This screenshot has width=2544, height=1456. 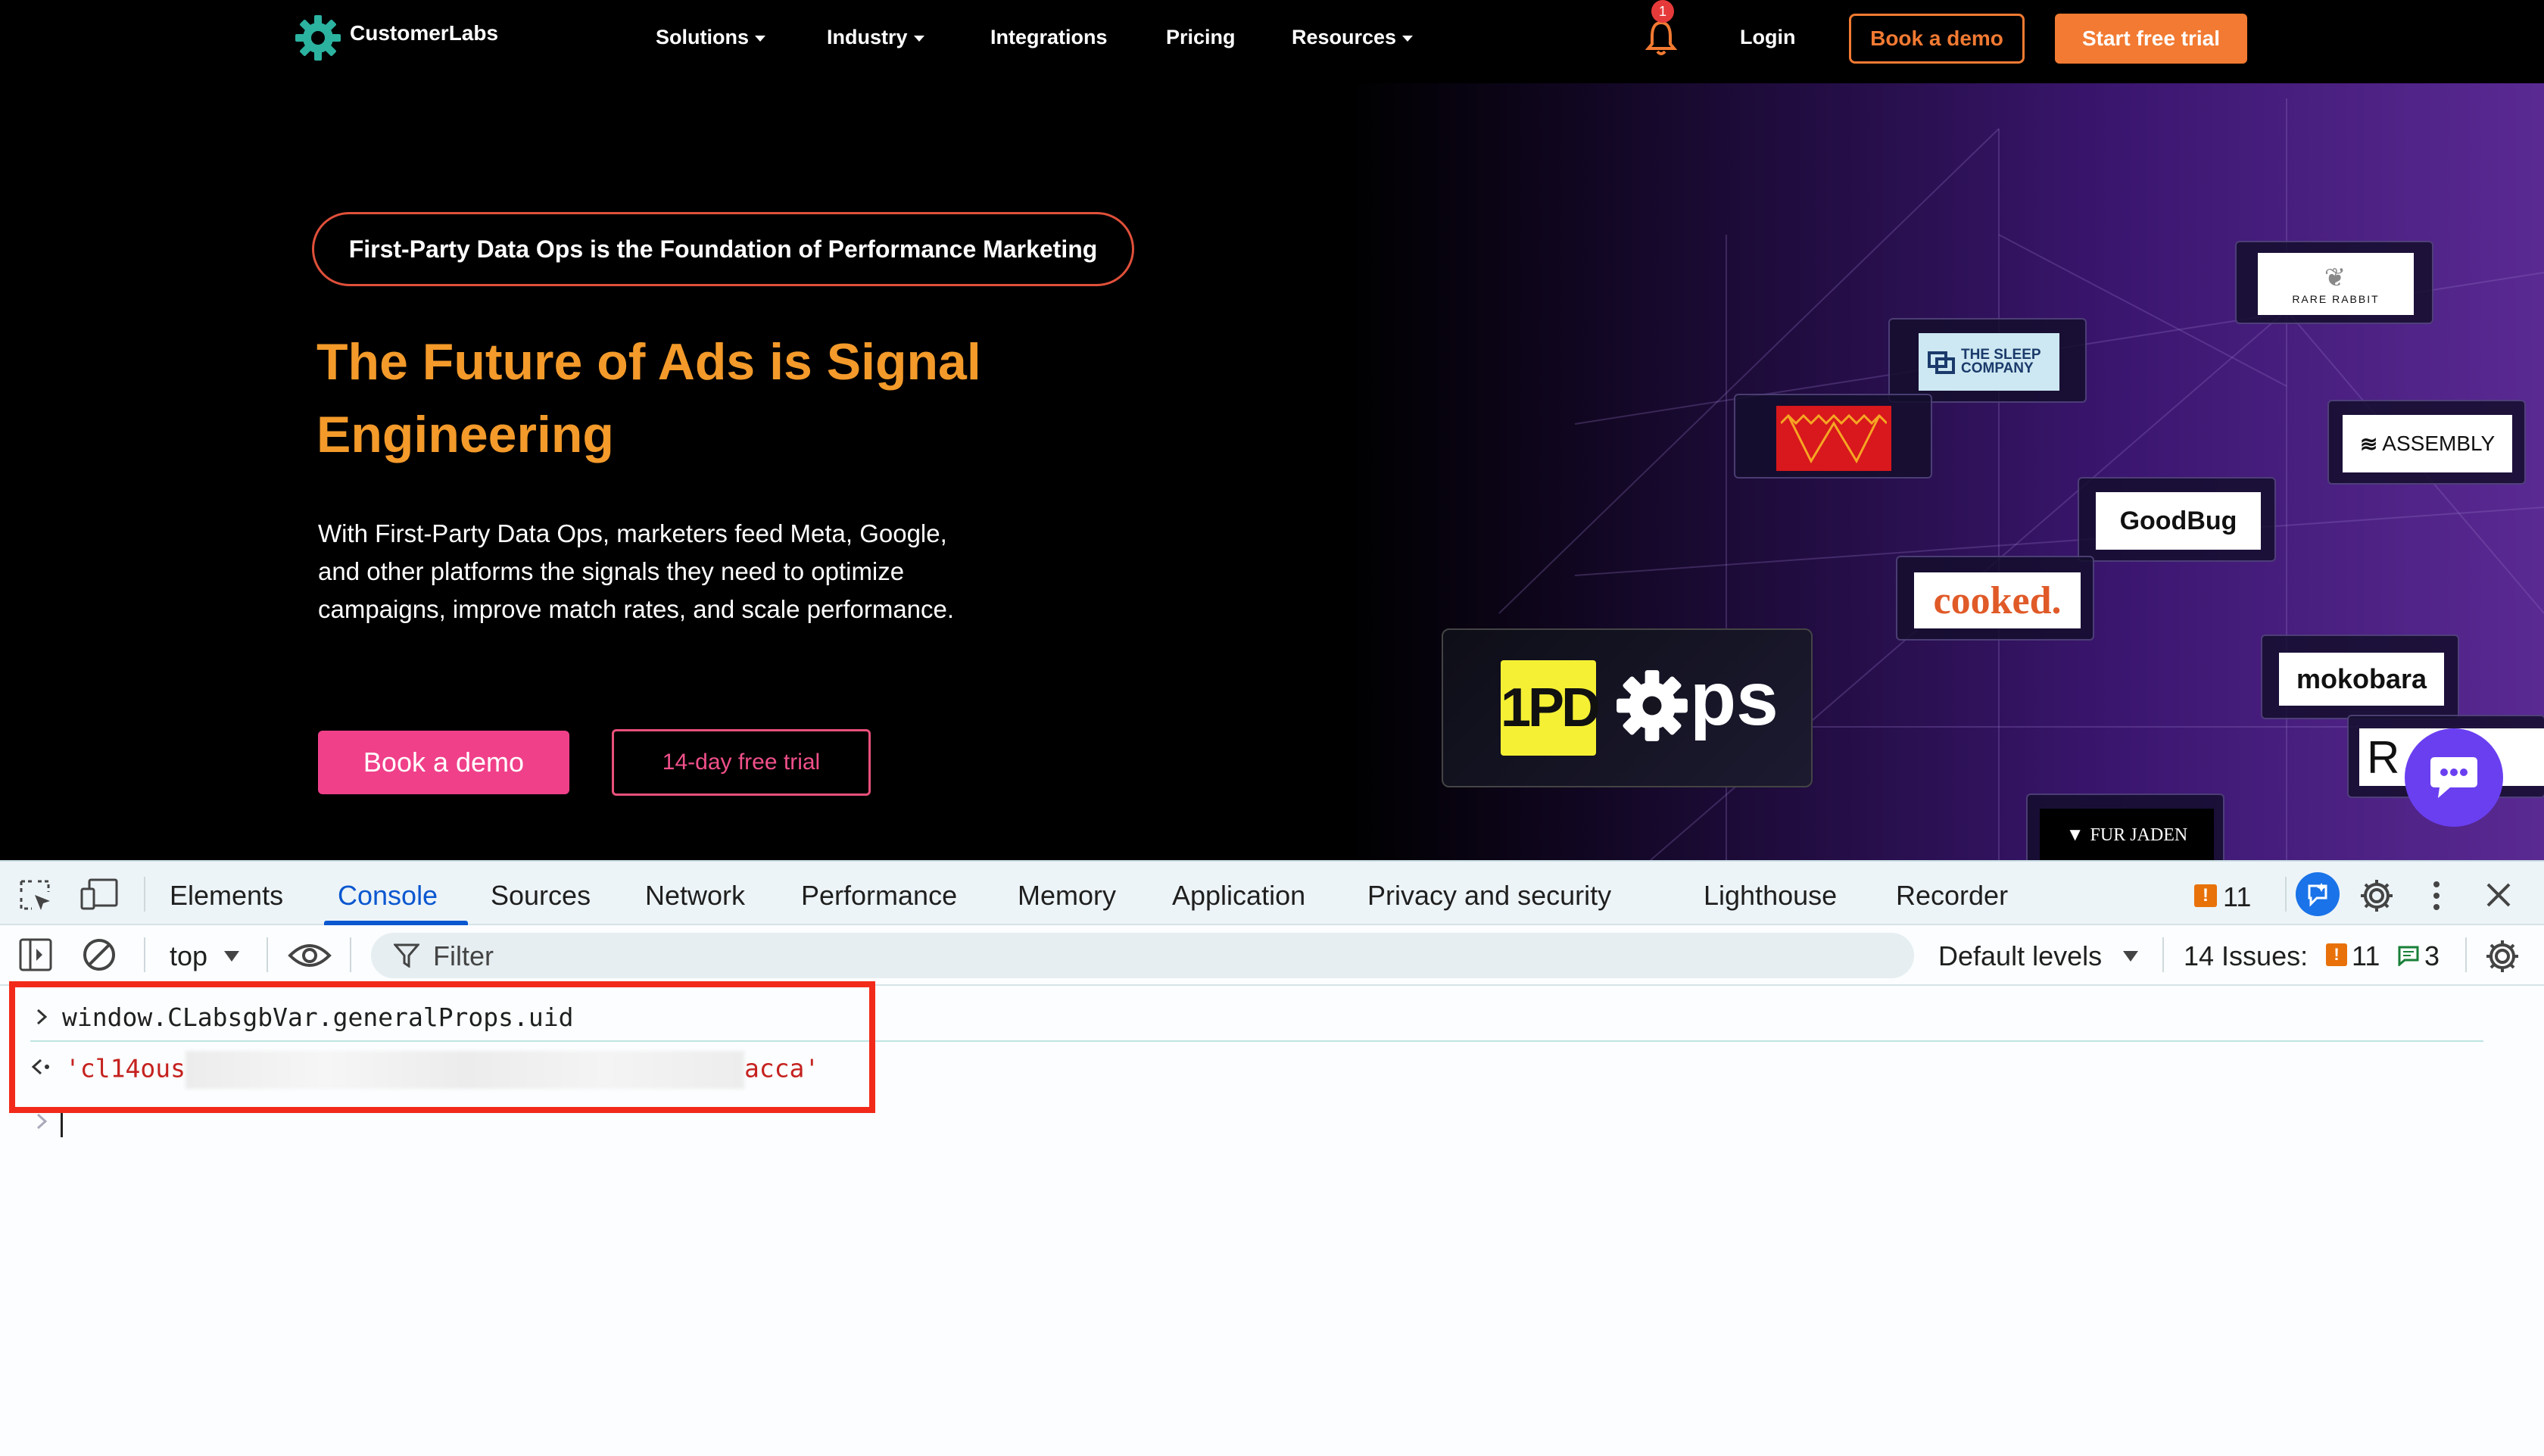 What do you see at coordinates (541, 896) in the screenshot?
I see `tab-sources: Sources` at bounding box center [541, 896].